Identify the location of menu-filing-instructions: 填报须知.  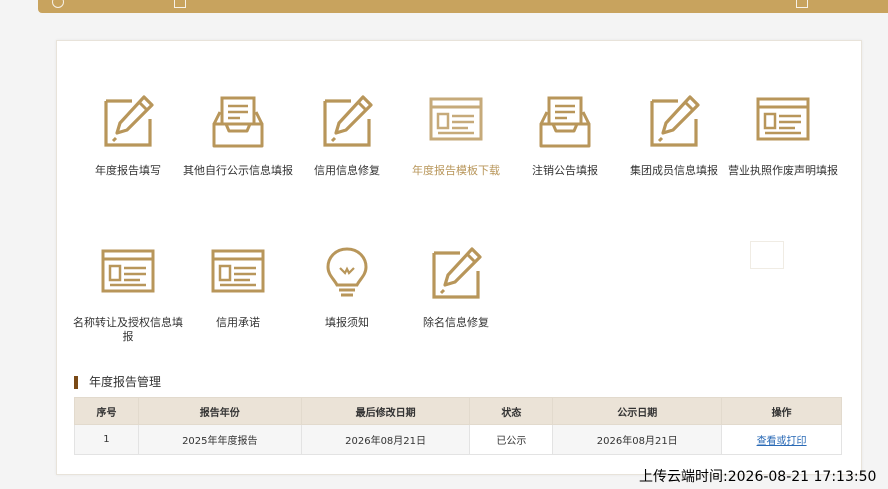
(347, 288).